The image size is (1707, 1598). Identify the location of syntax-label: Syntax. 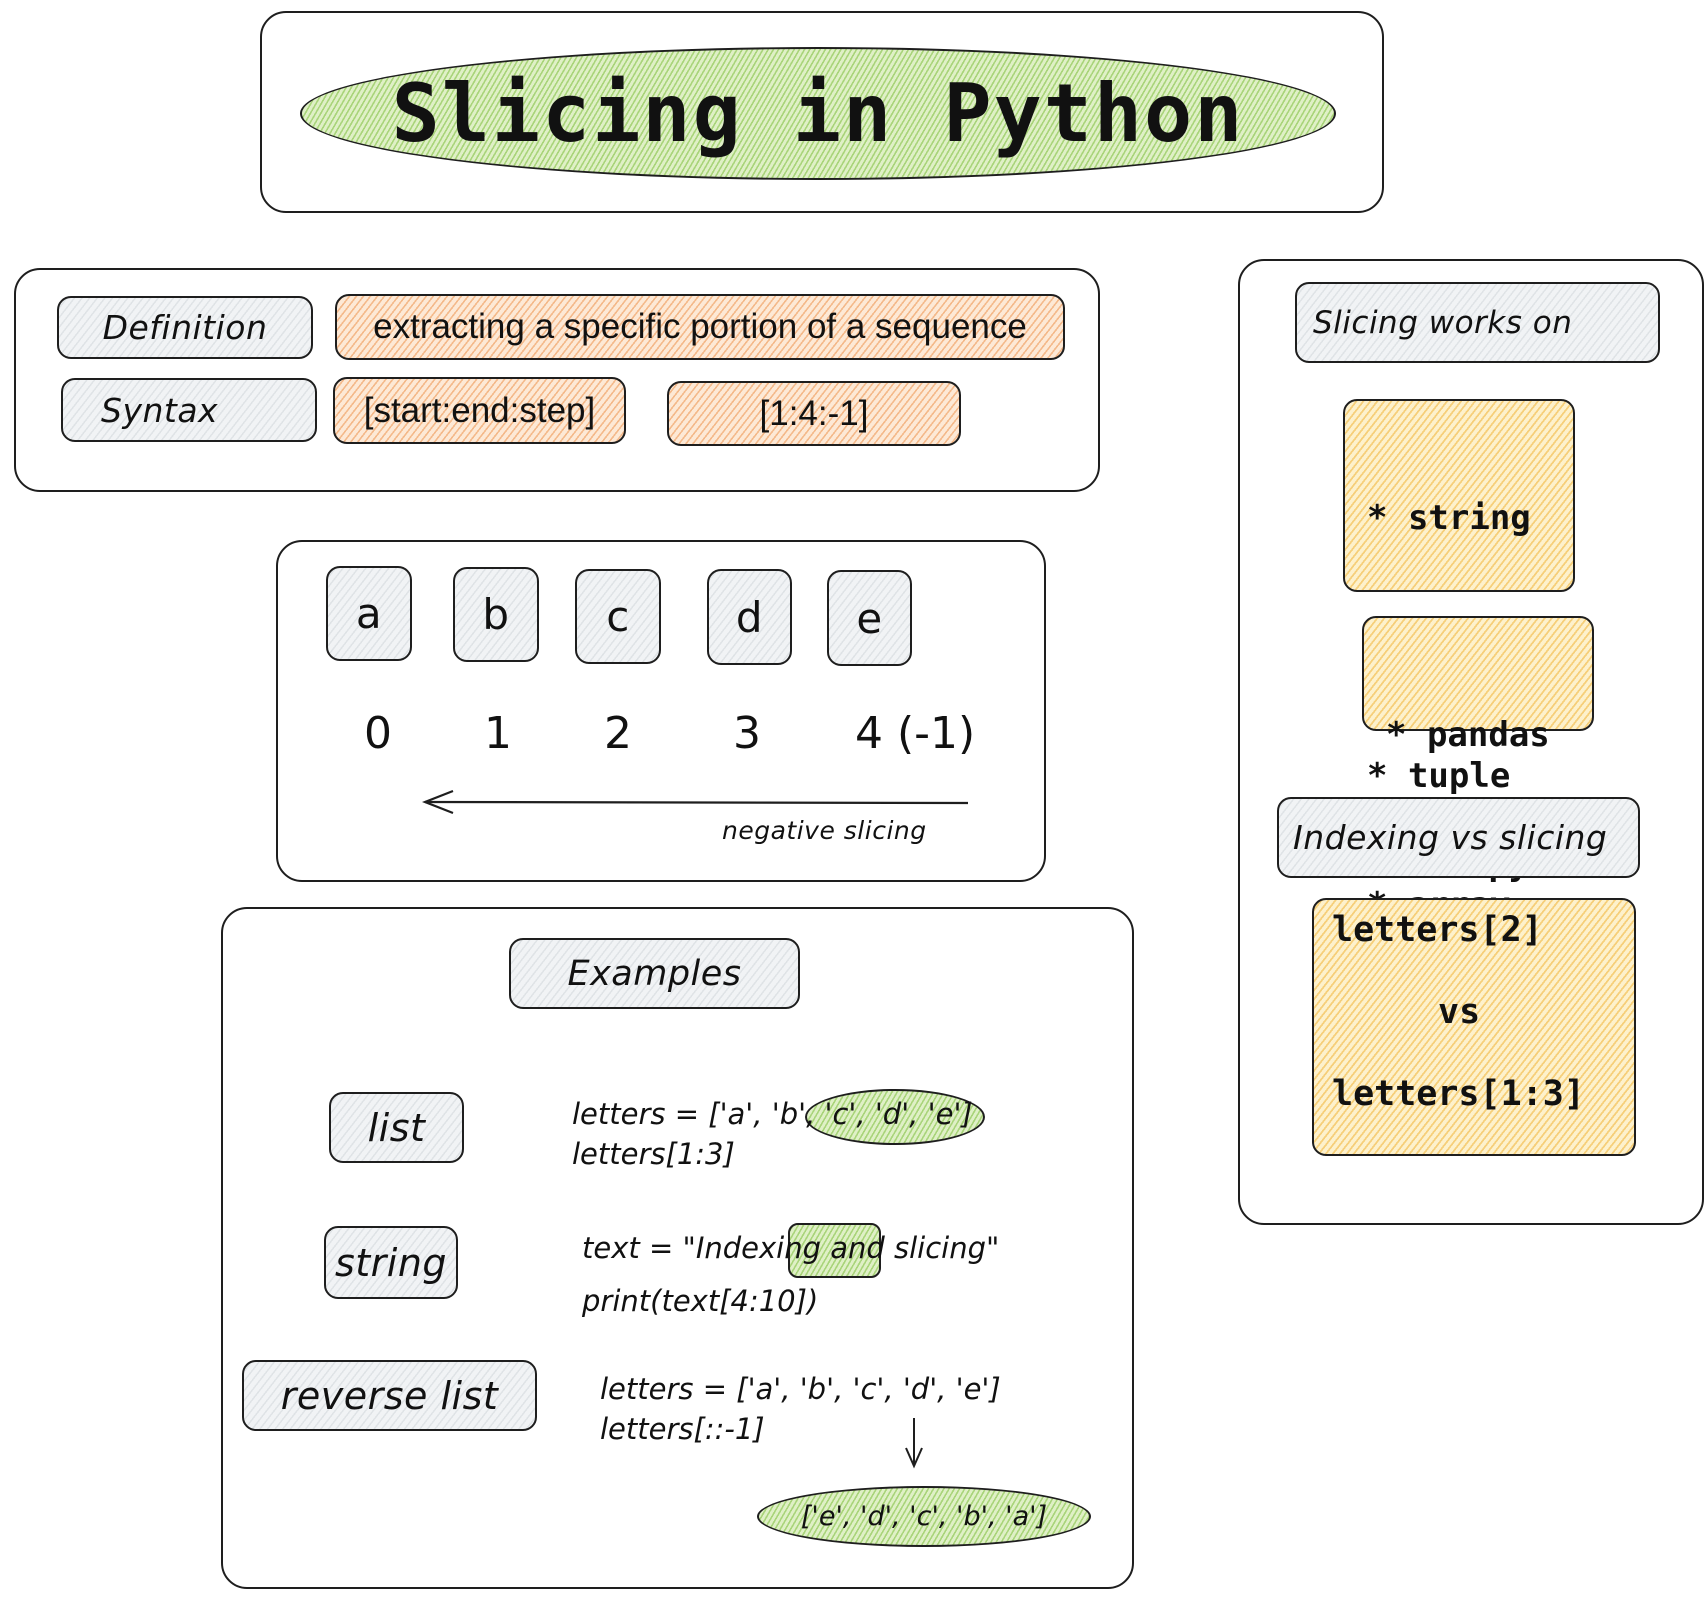
(160, 410).